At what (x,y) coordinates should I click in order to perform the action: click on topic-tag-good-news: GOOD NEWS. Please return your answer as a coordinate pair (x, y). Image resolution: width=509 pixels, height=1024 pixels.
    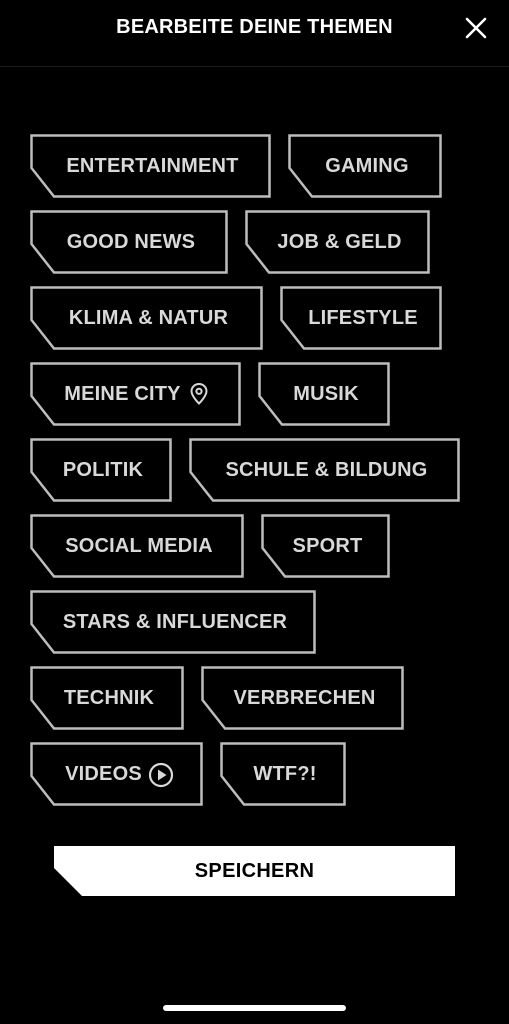
    Looking at the image, I should click on (129, 242).